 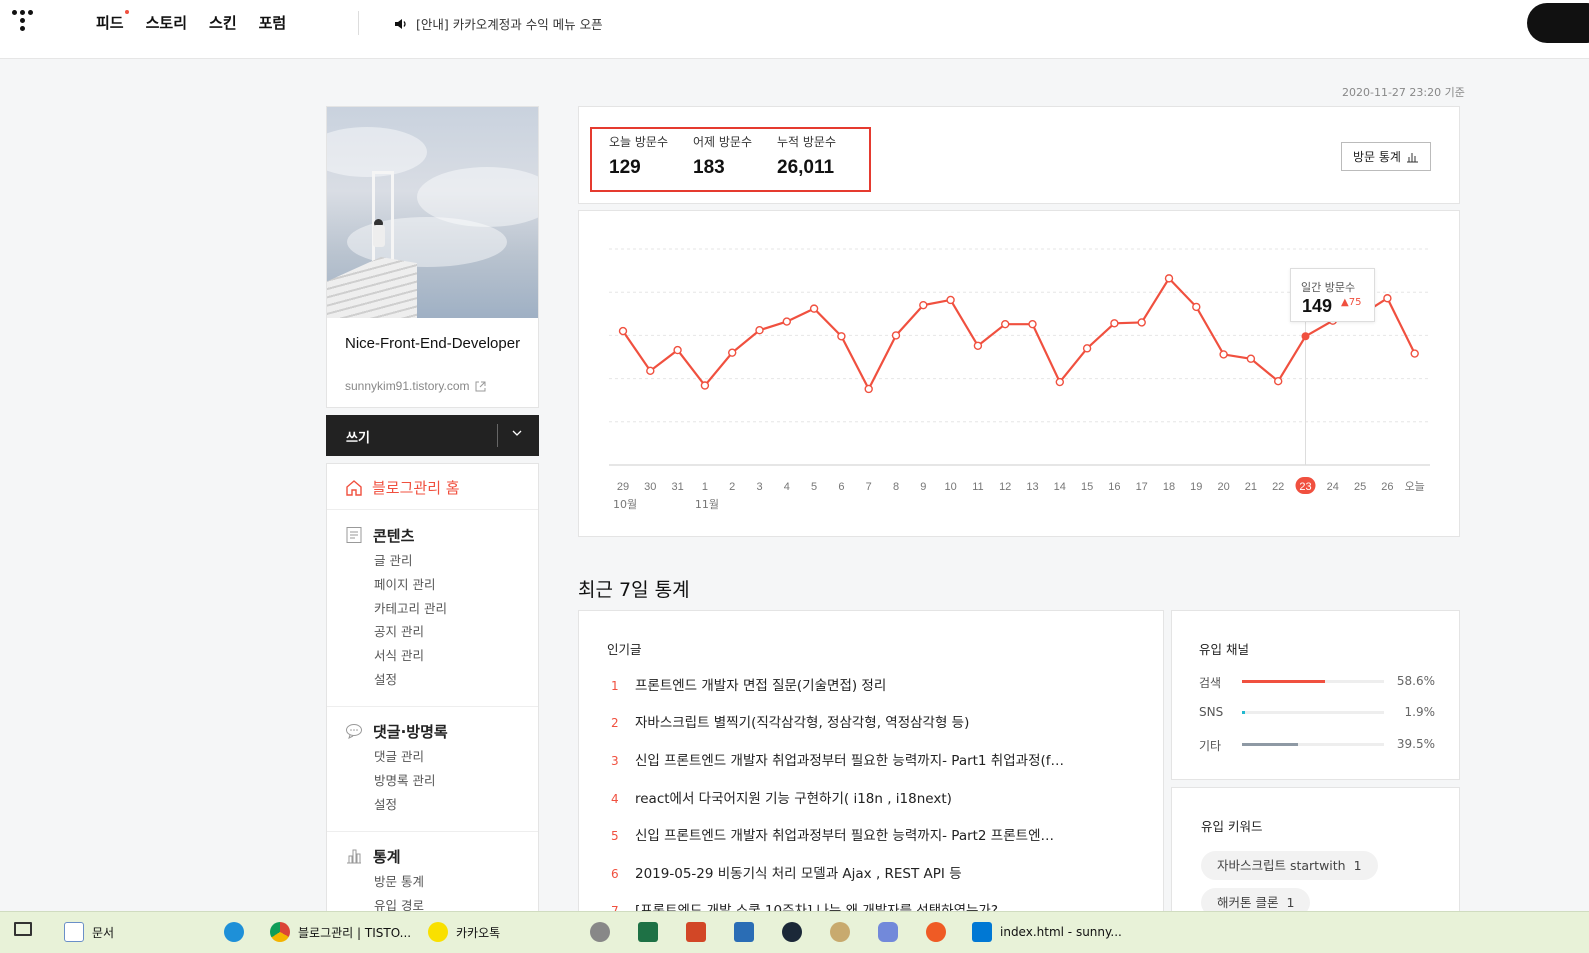 I want to click on sidebar-item-comment-settings: 설정, so click(x=396, y=805).